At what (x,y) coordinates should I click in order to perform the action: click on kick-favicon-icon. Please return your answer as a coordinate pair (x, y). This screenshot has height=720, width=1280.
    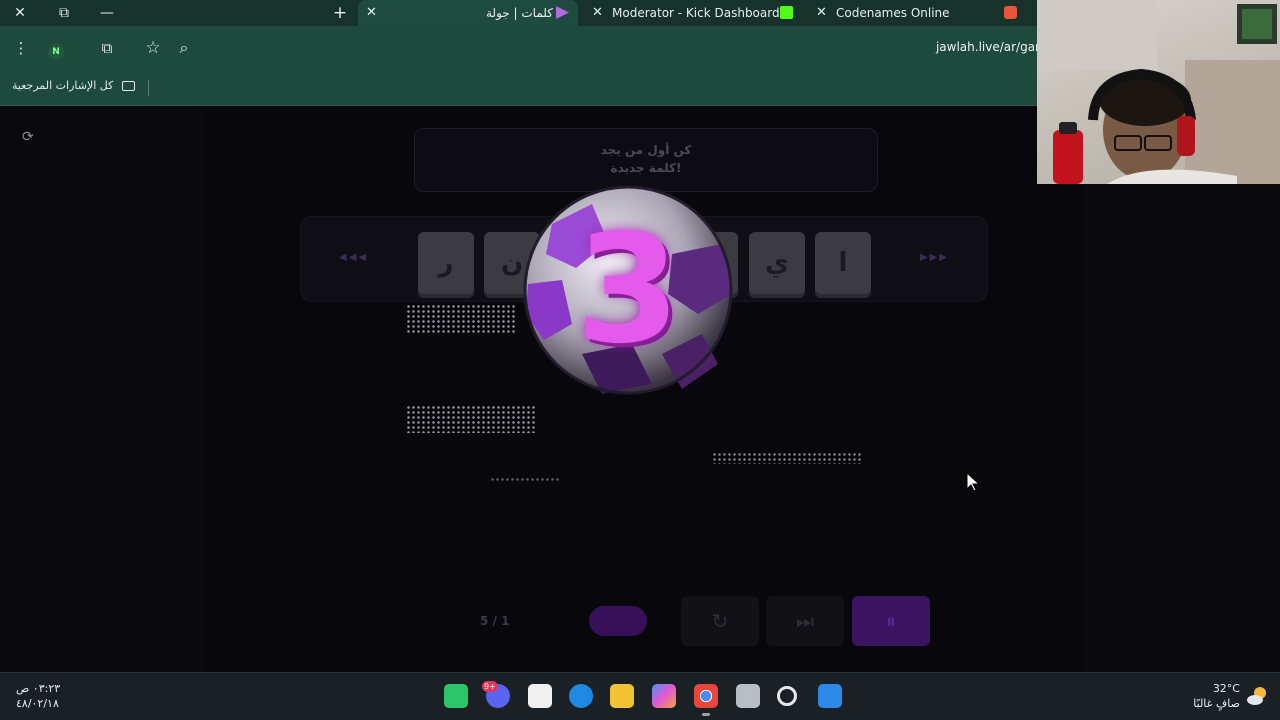
    Looking at the image, I should click on (786, 12).